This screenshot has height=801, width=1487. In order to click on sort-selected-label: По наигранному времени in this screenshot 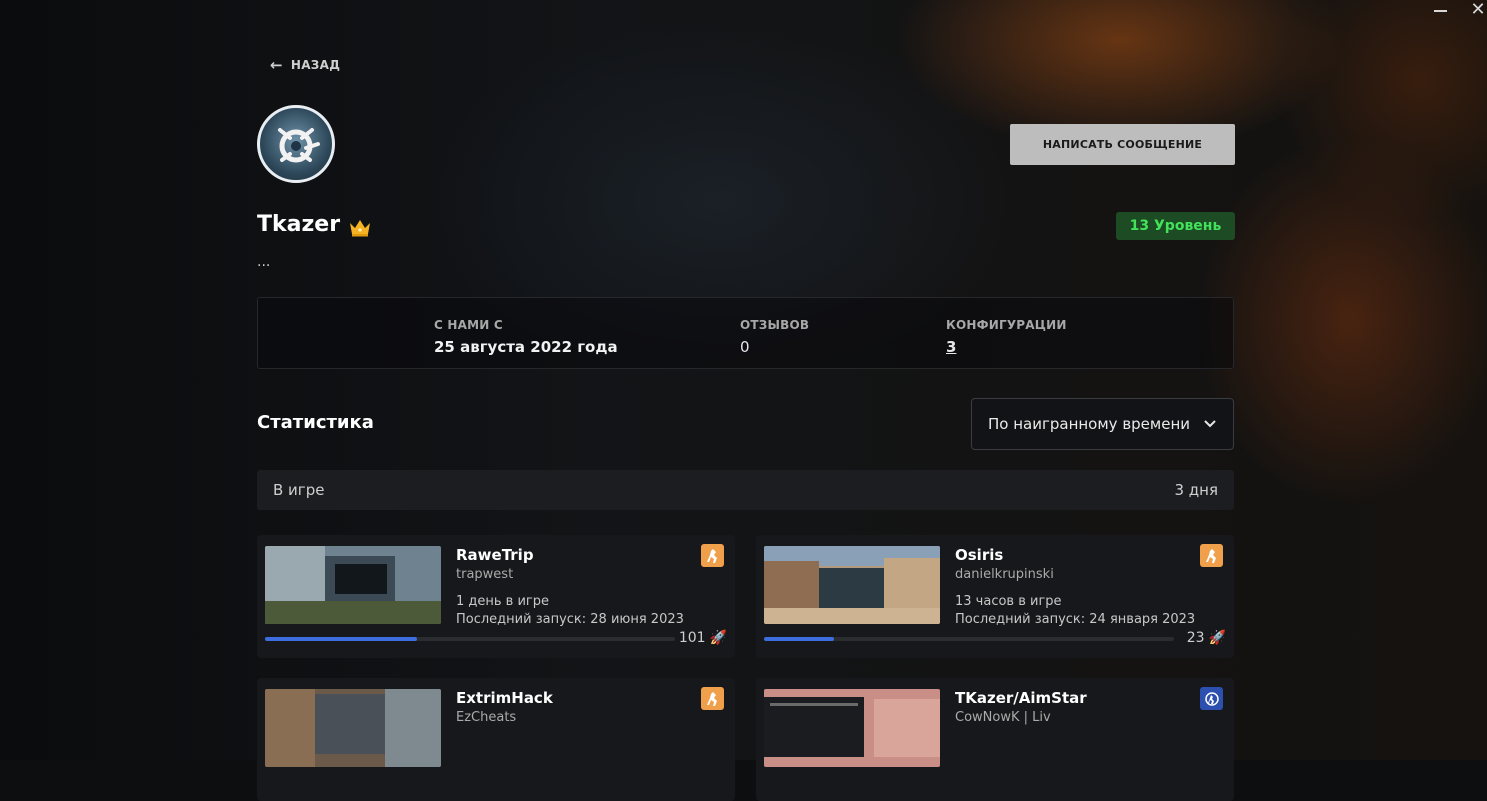, I will do `click(1089, 424)`.